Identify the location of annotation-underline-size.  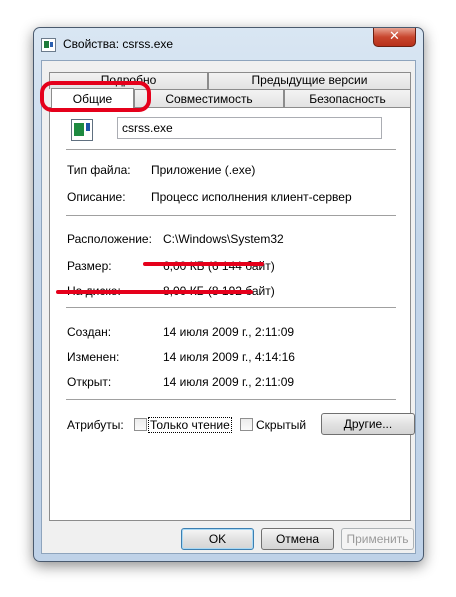
(154, 292).